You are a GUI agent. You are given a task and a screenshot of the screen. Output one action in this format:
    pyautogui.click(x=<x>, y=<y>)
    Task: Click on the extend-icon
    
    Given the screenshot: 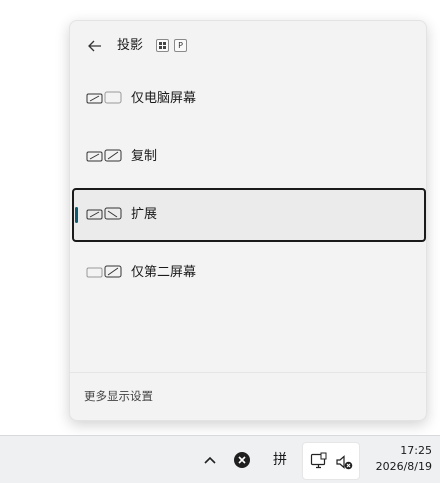 What is the action you would take?
    pyautogui.click(x=104, y=213)
    